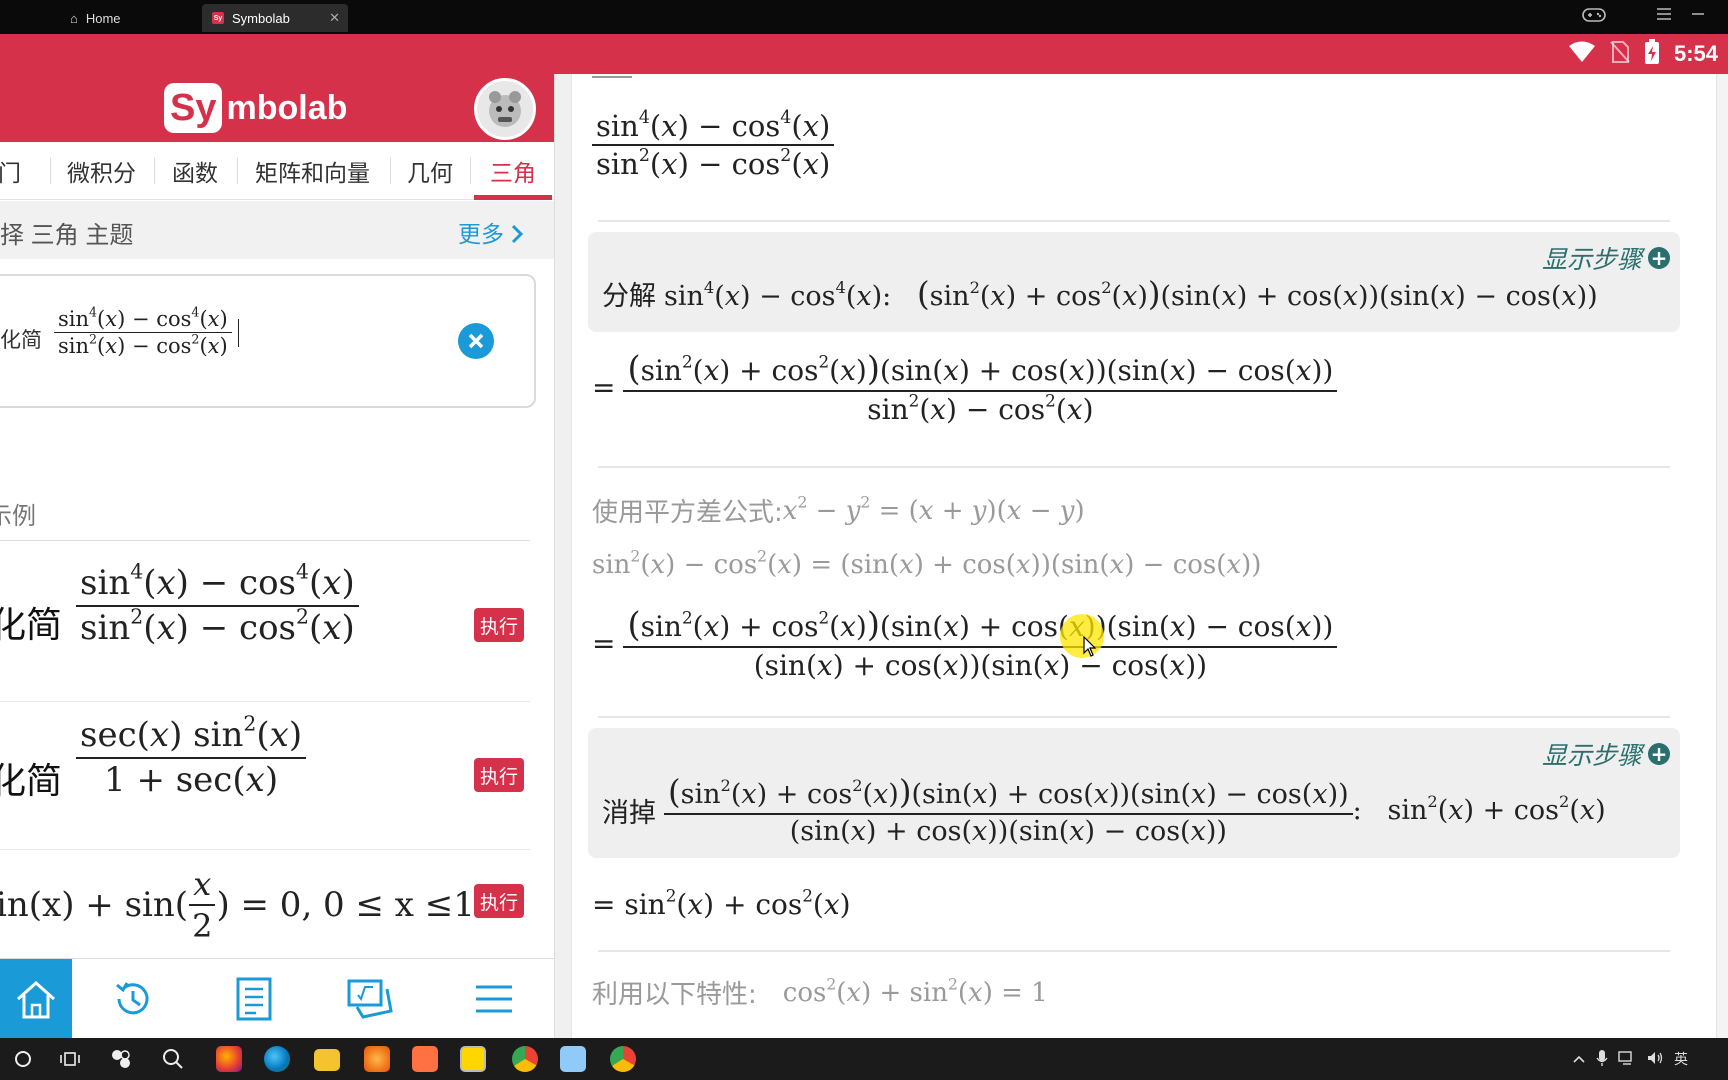 The image size is (1728, 1080). What do you see at coordinates (173, 1061) in the screenshot?
I see `zoom-search-icon` at bounding box center [173, 1061].